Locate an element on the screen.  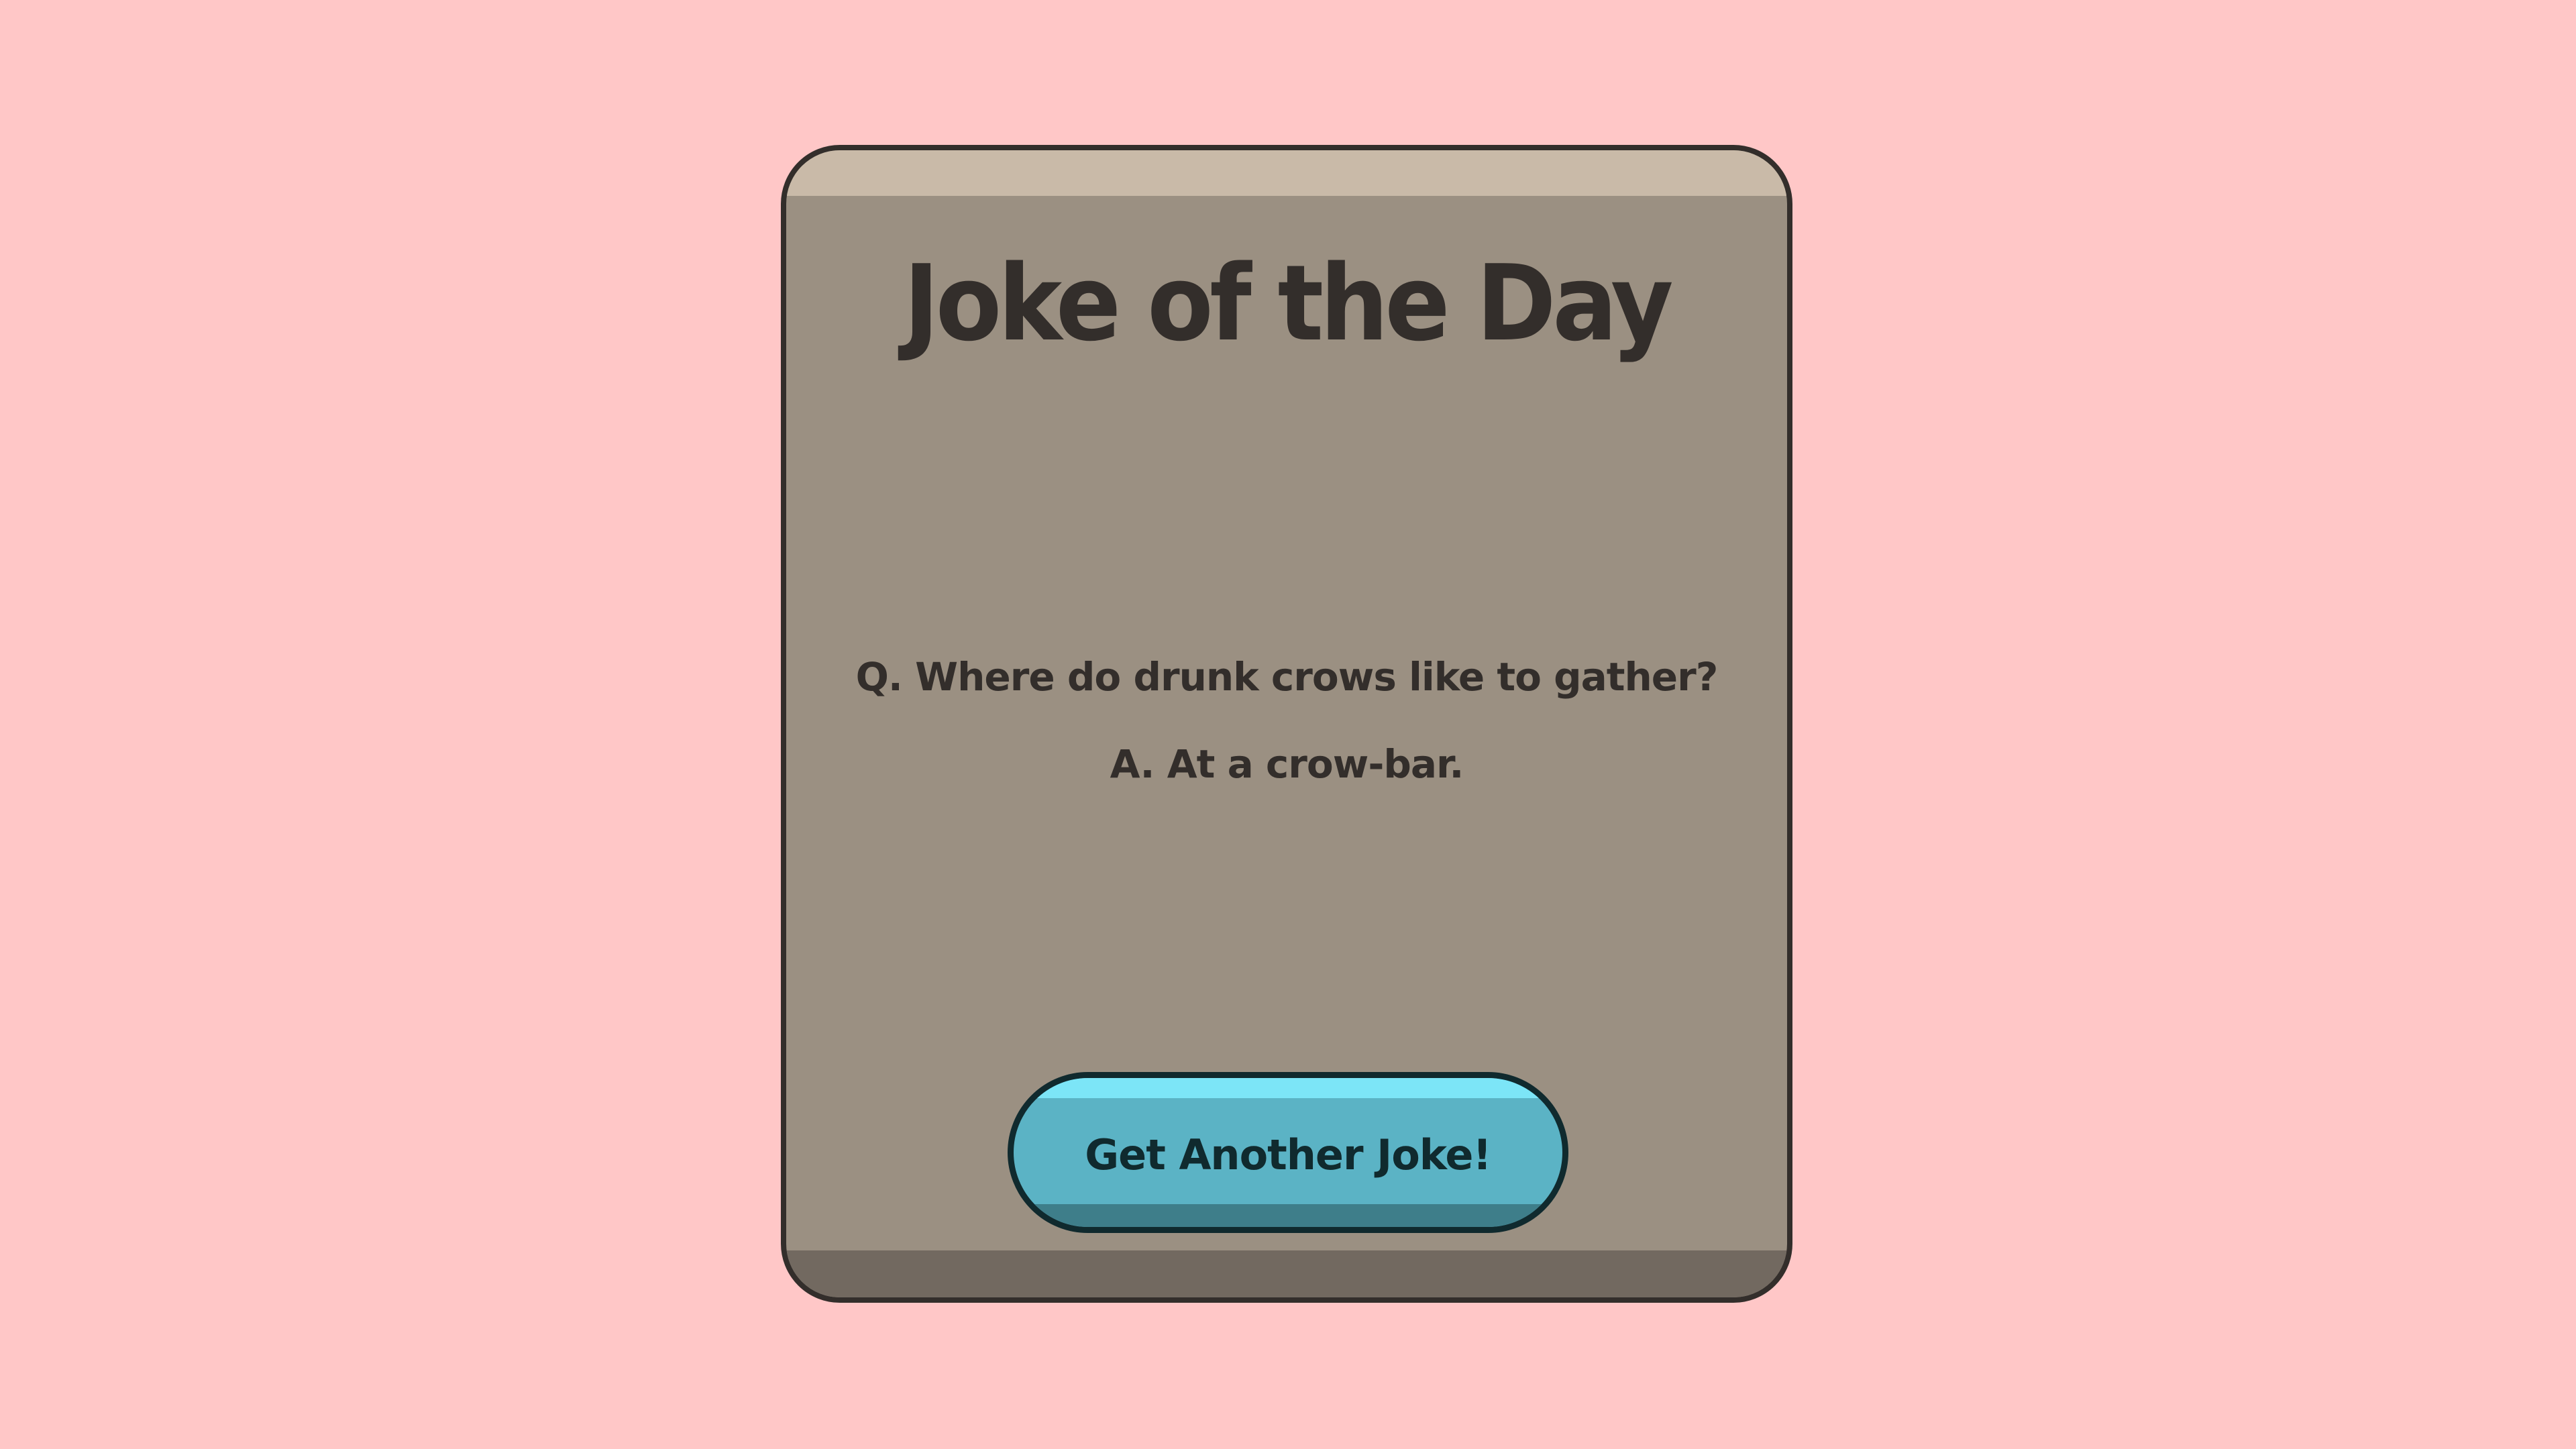
card-top-band is located at coordinates (1286, 173).